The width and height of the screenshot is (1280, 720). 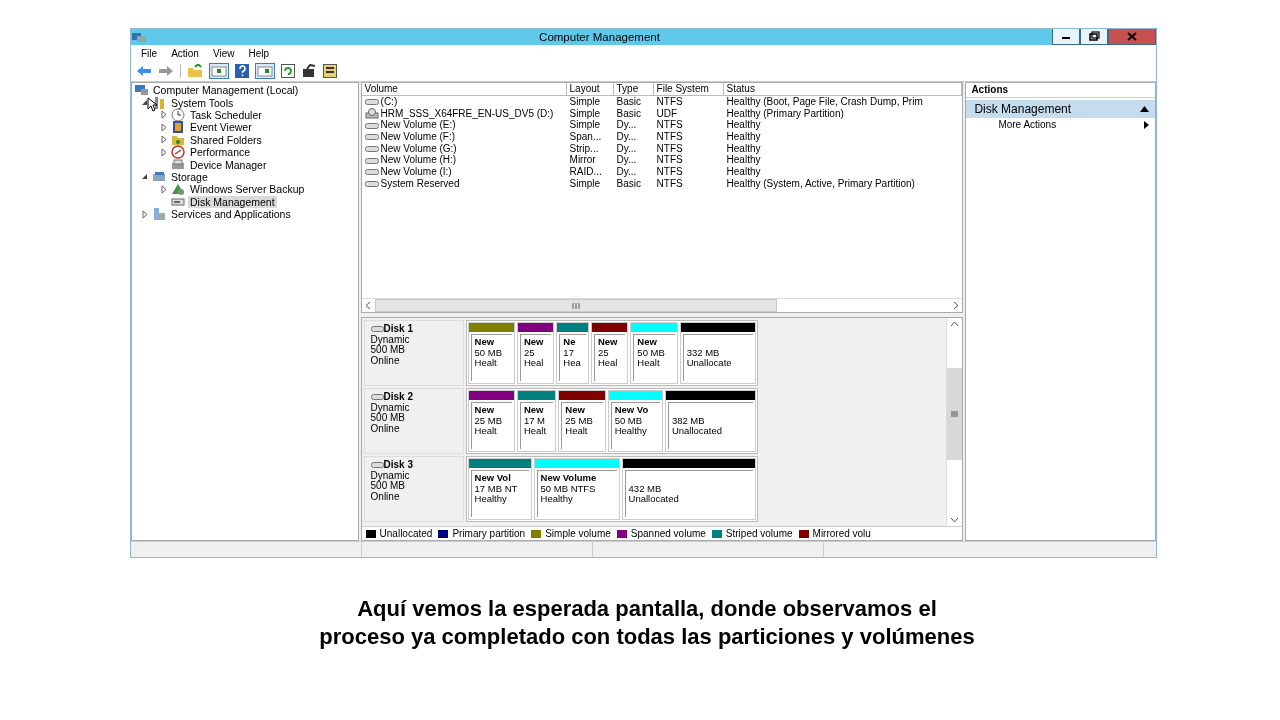 What do you see at coordinates (195, 71) in the screenshot?
I see `folder-icon` at bounding box center [195, 71].